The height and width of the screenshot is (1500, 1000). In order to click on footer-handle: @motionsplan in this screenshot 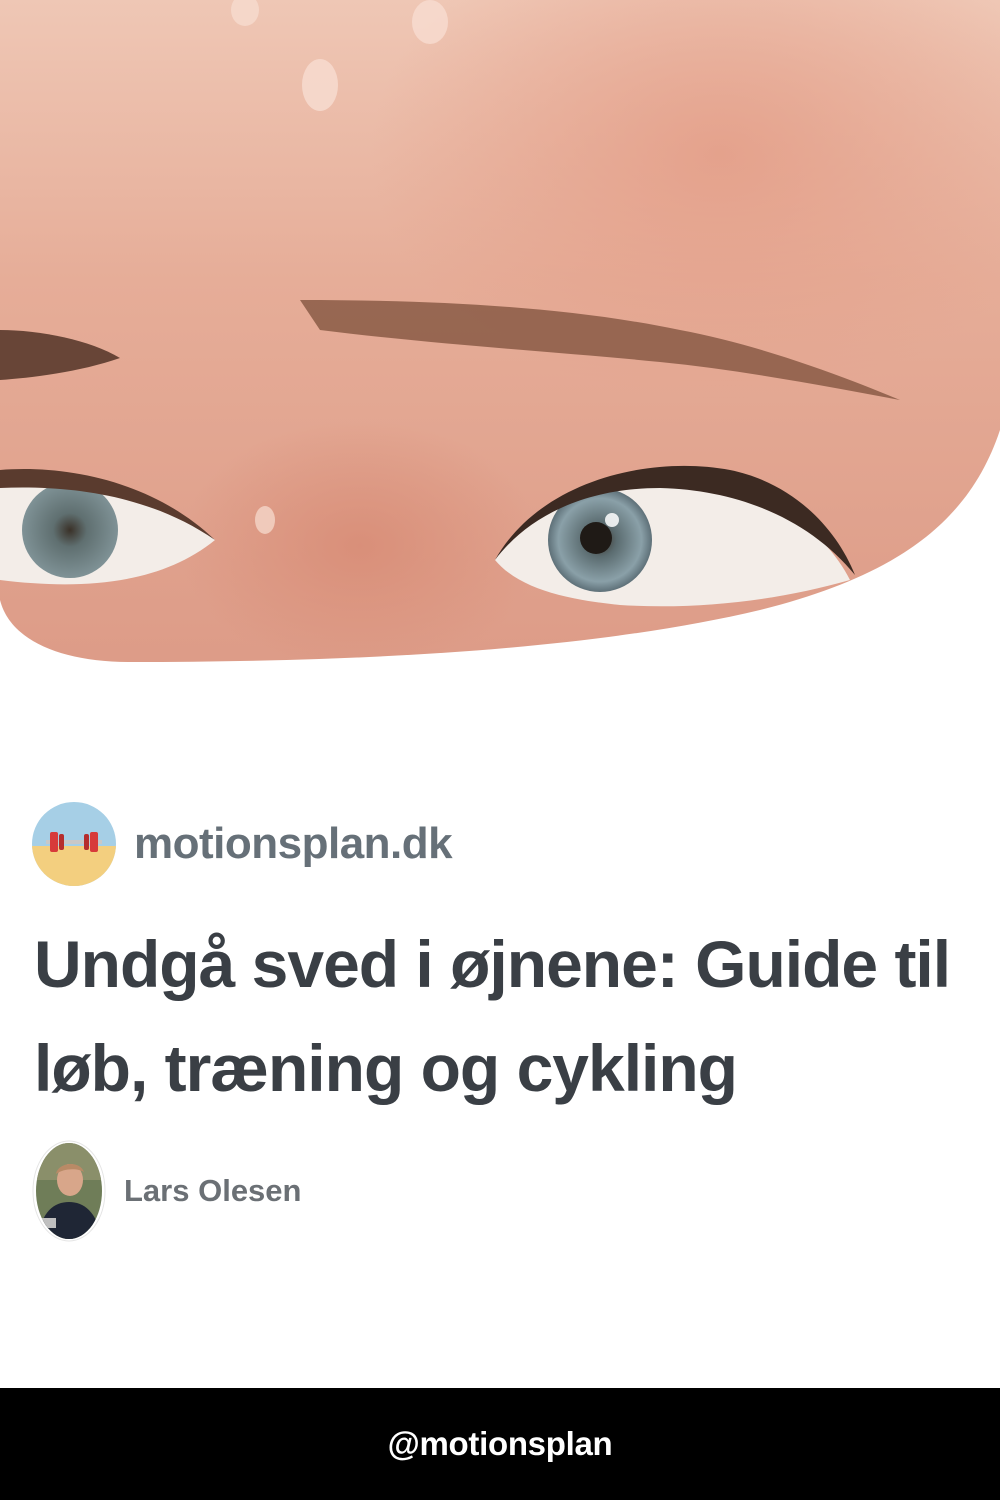, I will do `click(500, 1444)`.